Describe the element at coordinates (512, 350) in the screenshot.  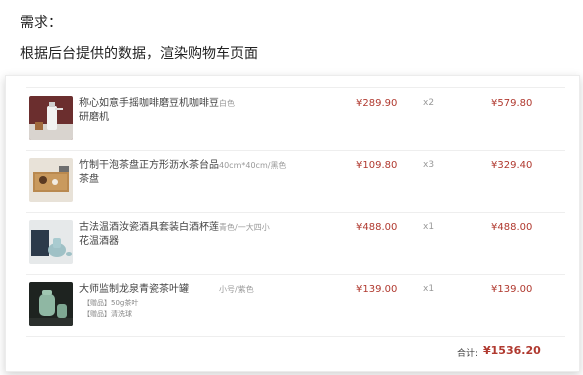
I see `total-amount: ¥1536.20` at that location.